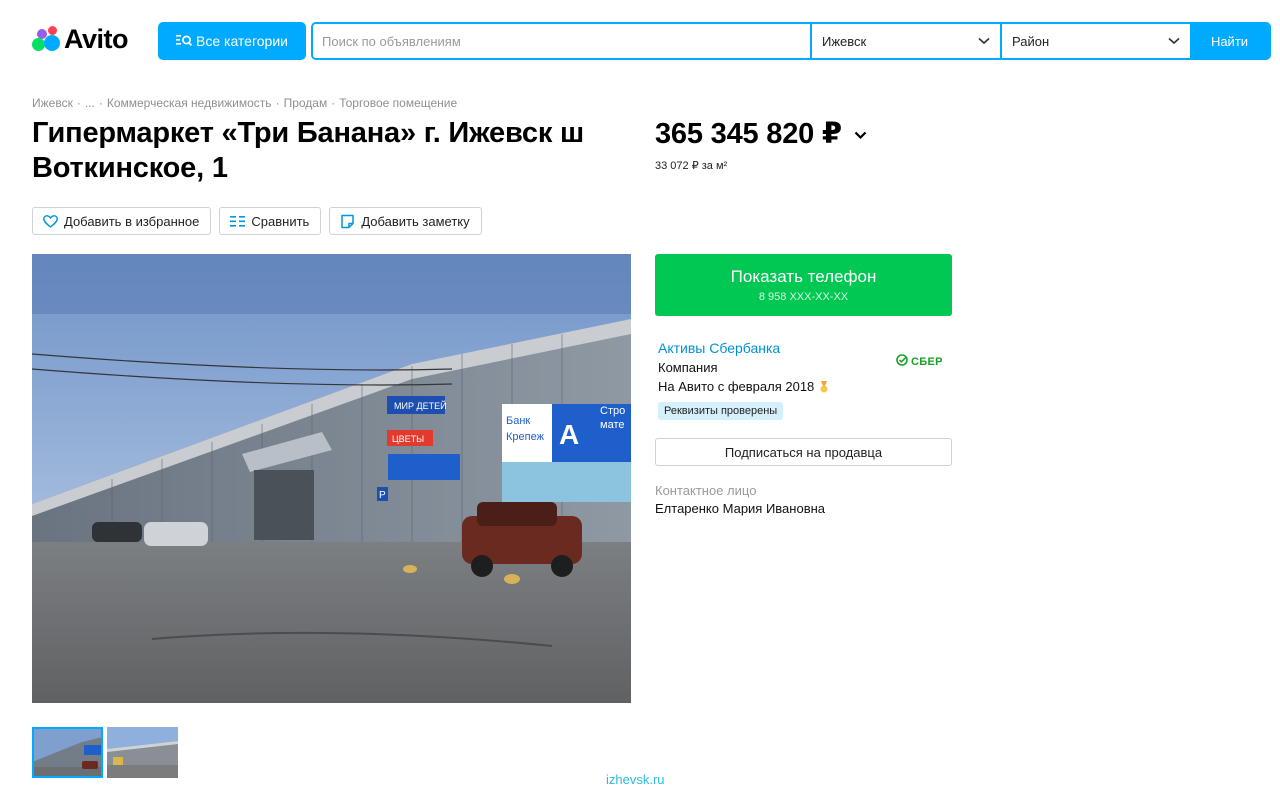  What do you see at coordinates (238, 221) in the screenshot?
I see `compare-icon` at bounding box center [238, 221].